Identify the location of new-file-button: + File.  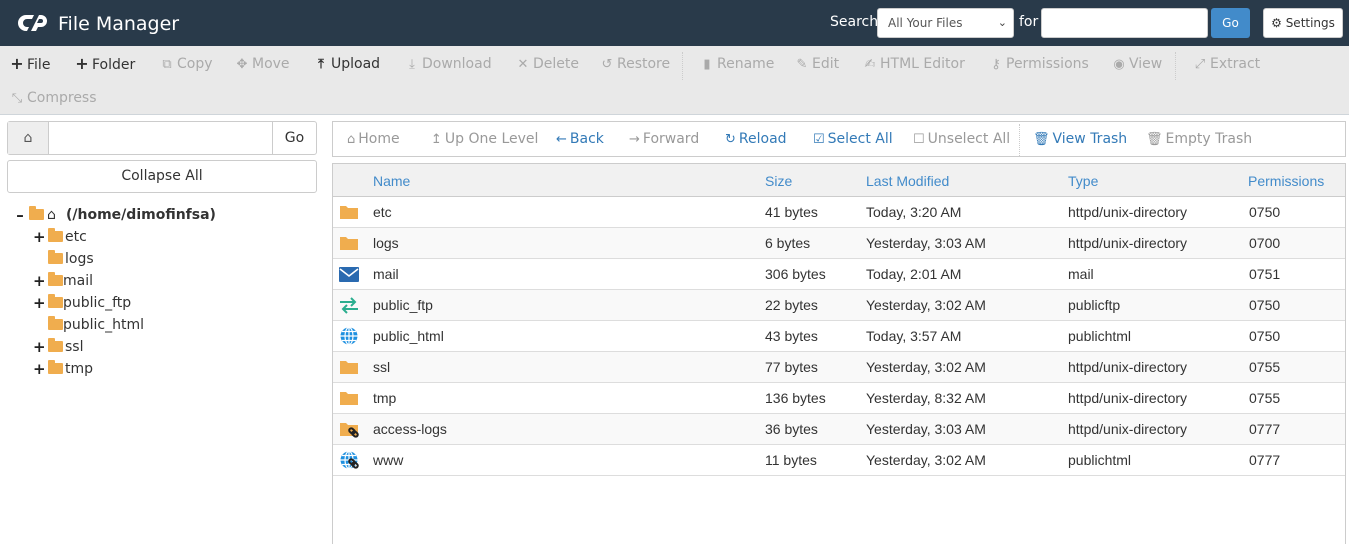
(30, 64).